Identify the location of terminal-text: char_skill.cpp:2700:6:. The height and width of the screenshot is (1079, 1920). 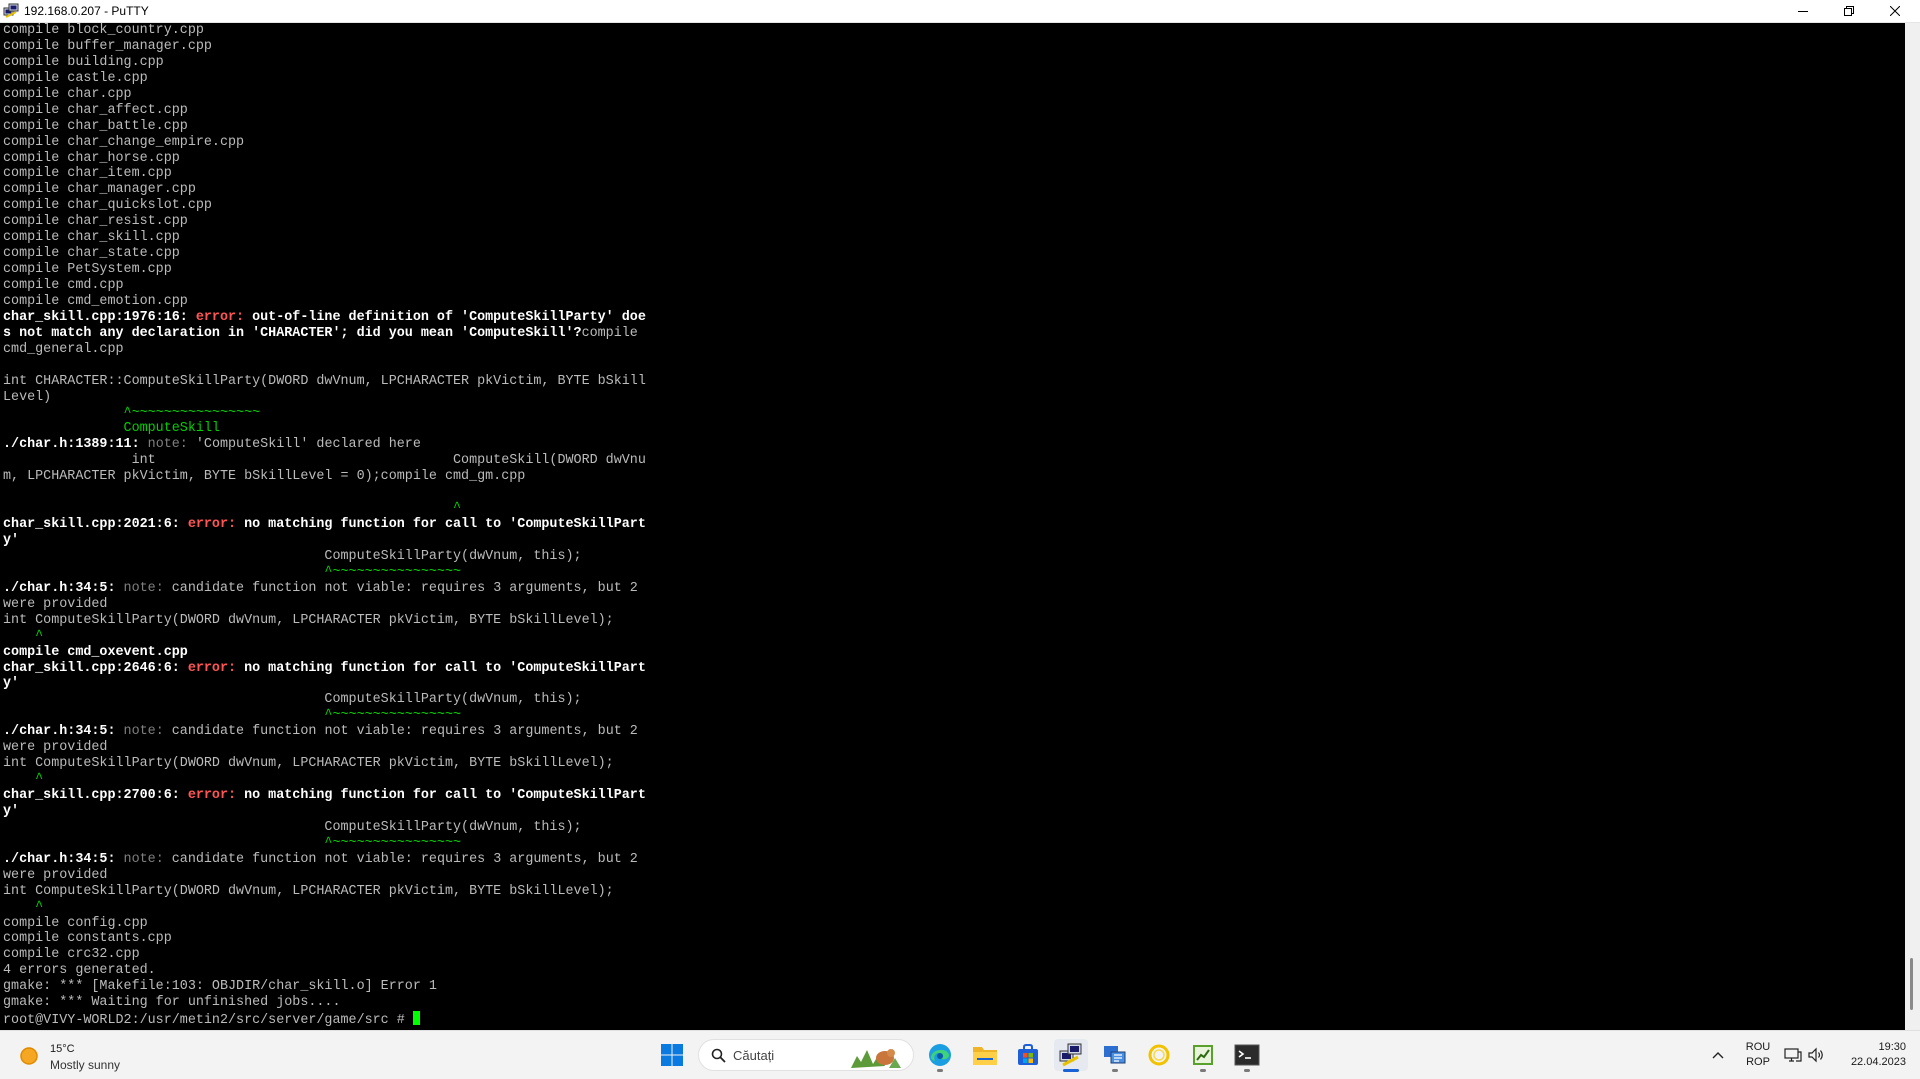
(95, 795).